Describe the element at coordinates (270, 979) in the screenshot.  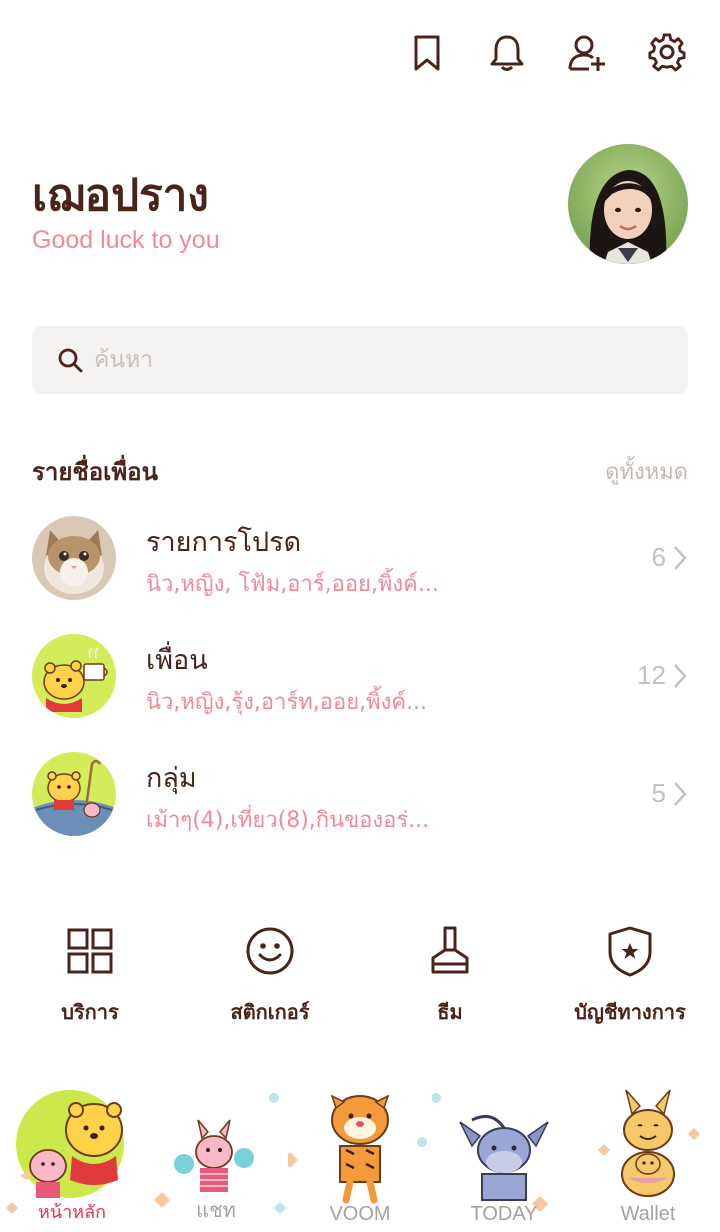
I see `stickers-button: สติกเกอร์` at that location.